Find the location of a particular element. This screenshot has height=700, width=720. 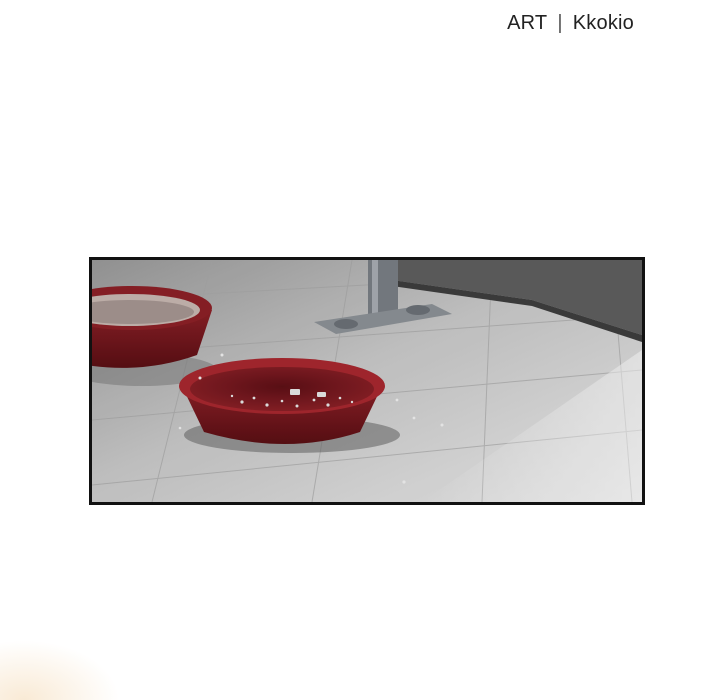

artist-credit: ART | Kkokio is located at coordinates (570, 23).